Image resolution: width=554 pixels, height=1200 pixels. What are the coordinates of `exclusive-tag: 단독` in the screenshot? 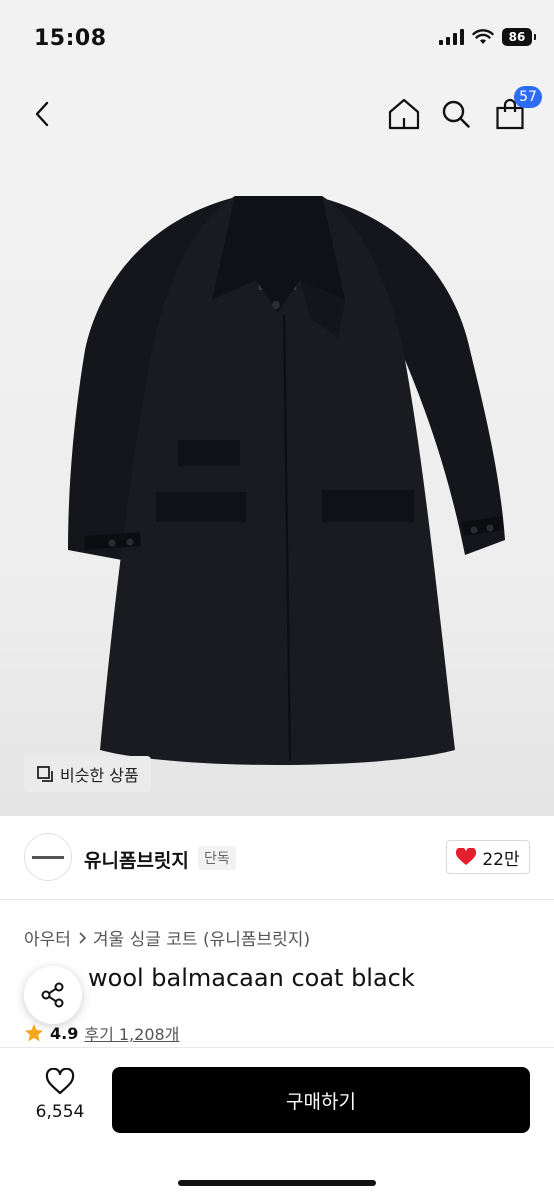 It's located at (217, 858).